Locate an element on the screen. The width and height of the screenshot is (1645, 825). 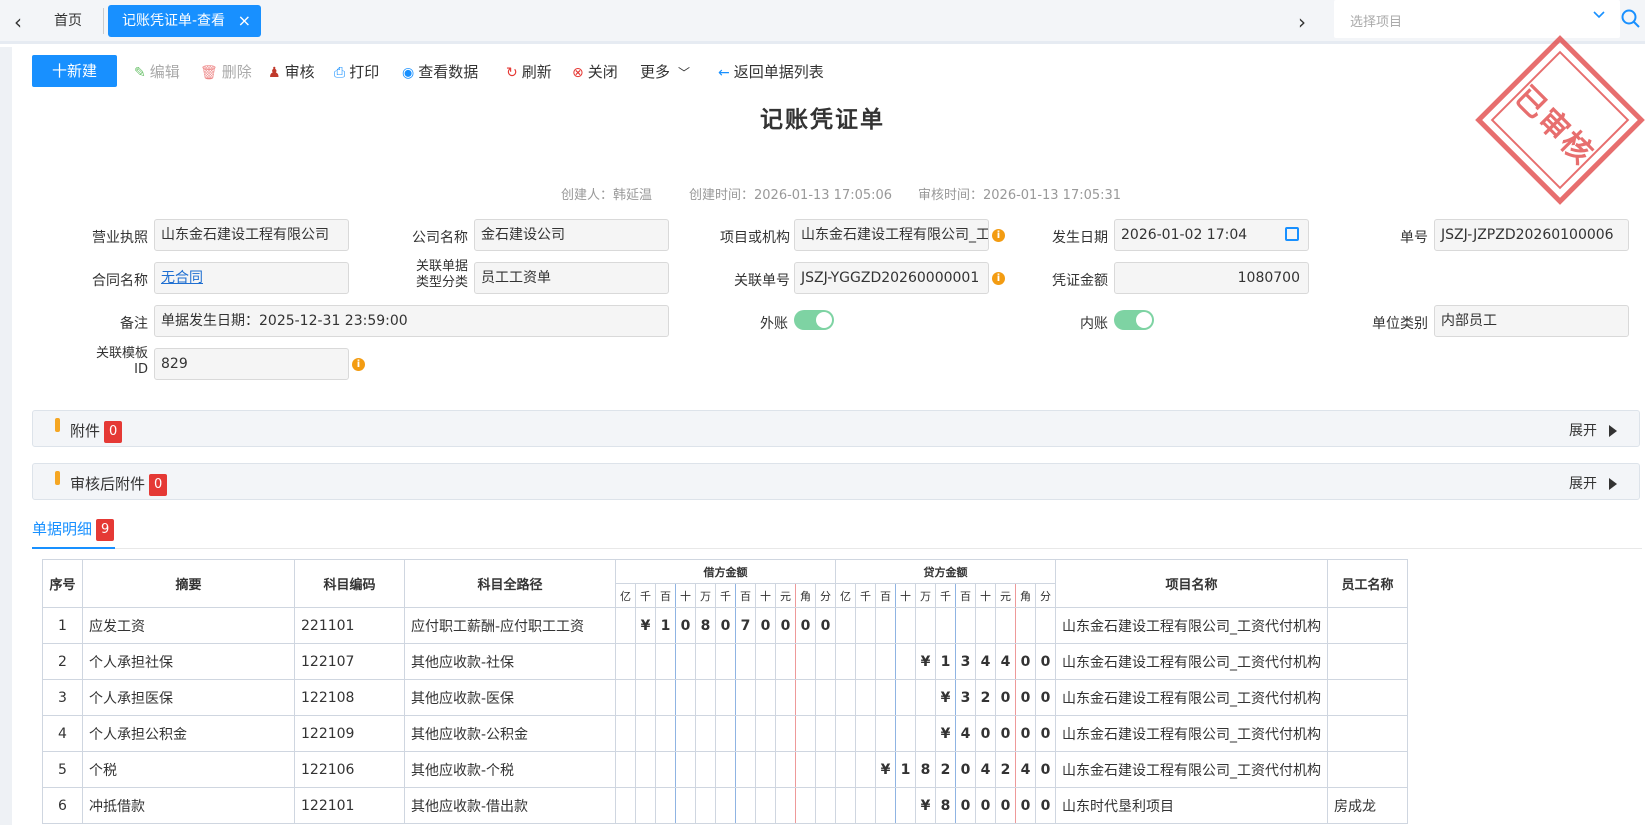
attachment-panel: 附件 0 展开 is located at coordinates (836, 428).